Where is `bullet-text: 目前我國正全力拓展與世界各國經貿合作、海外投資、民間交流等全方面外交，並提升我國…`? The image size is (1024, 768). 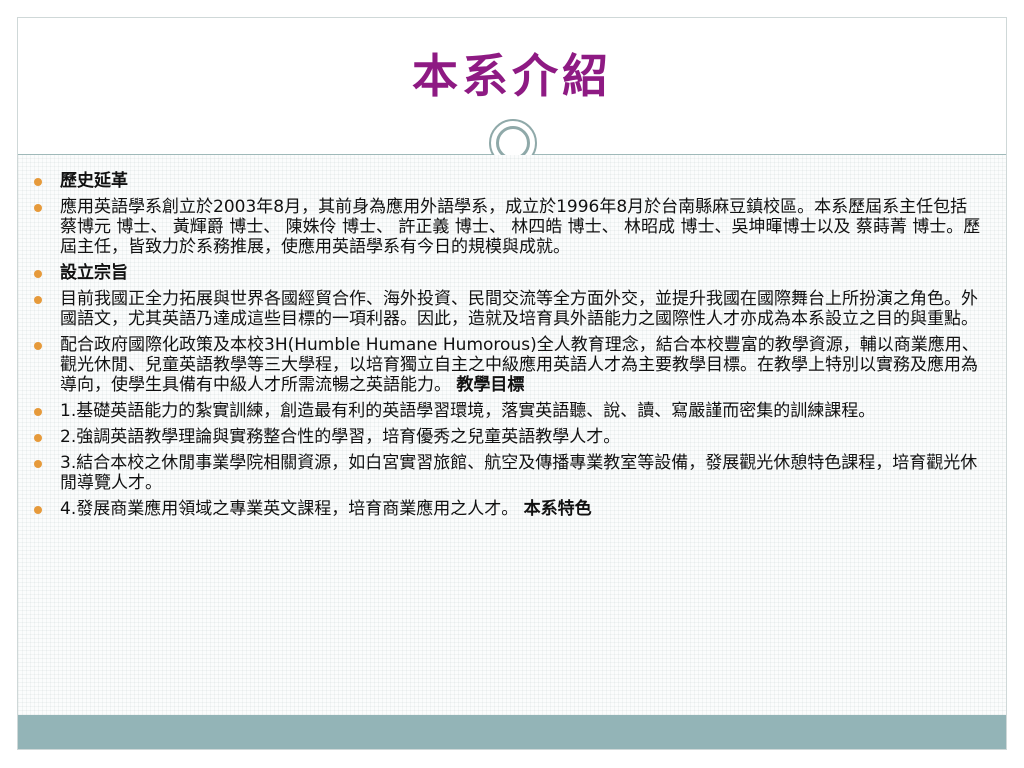
bullet-text: 目前我國正全力拓展與世界各國經貿合作、海外投資、民間交流等全方面外交，並提升我國… is located at coordinates (519, 309).